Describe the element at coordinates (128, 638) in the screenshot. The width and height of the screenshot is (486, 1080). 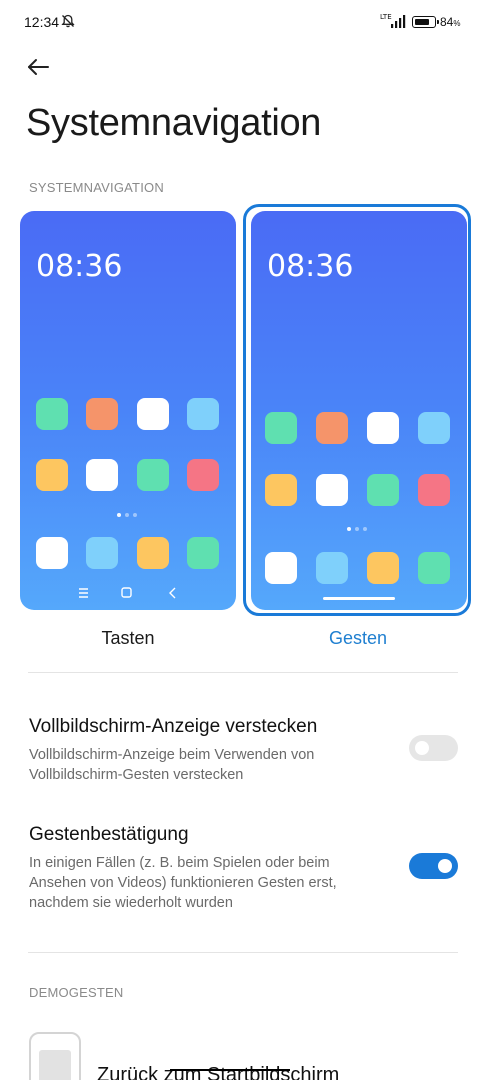
I see `option-label-buttons: Tasten` at that location.